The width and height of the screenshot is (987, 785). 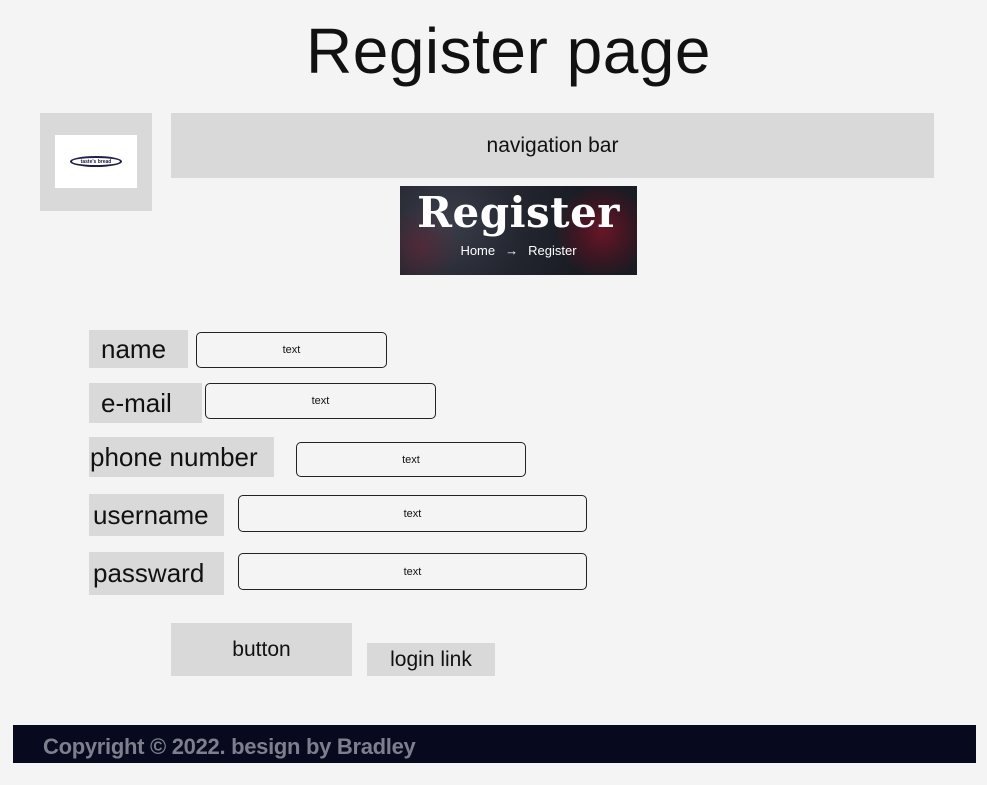 I want to click on banner-title: Register, so click(x=518, y=212).